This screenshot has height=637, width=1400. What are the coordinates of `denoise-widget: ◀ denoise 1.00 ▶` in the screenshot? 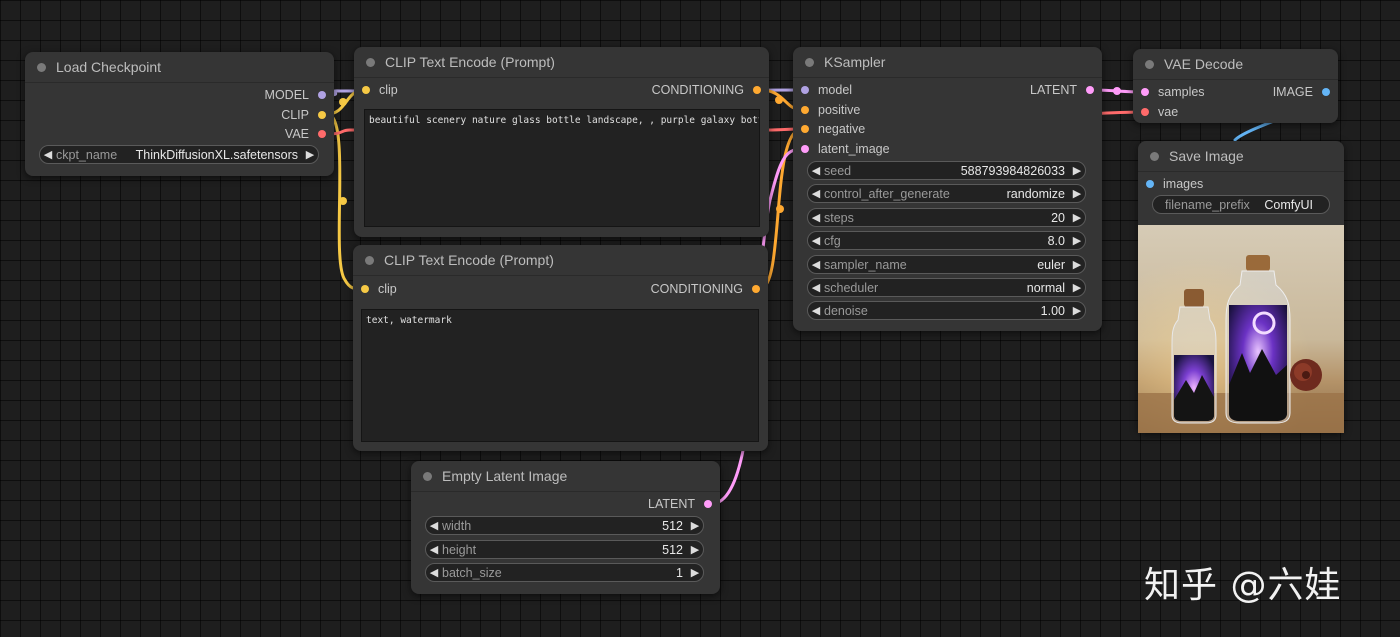 It's located at (946, 310).